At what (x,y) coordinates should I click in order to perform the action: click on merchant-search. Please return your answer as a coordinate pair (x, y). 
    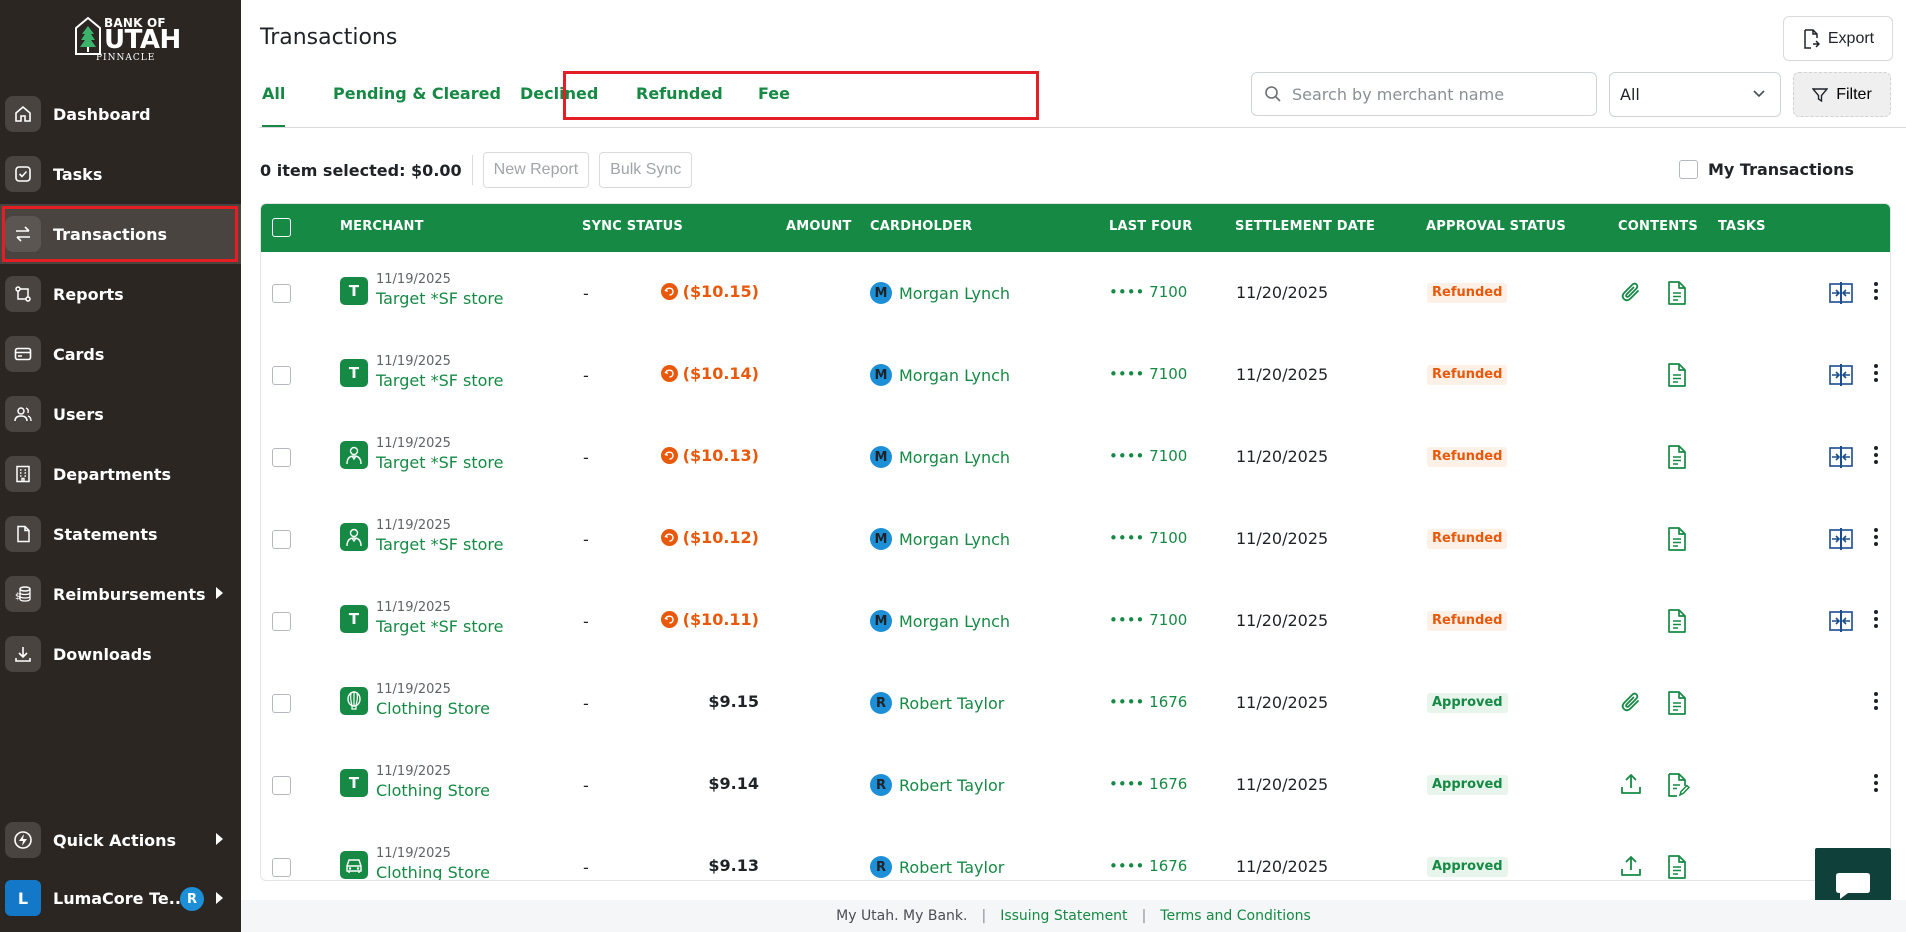
    Looking at the image, I should click on (1424, 94).